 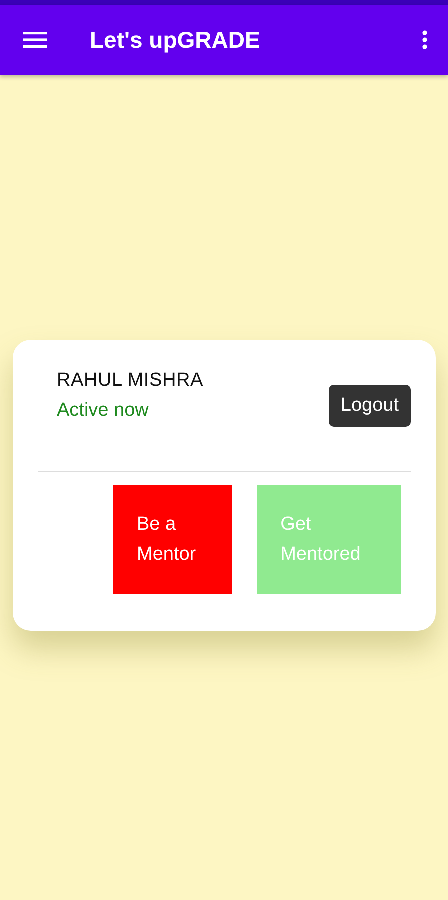 What do you see at coordinates (130, 381) in the screenshot?
I see `user-name: RAHUL MISHRA` at bounding box center [130, 381].